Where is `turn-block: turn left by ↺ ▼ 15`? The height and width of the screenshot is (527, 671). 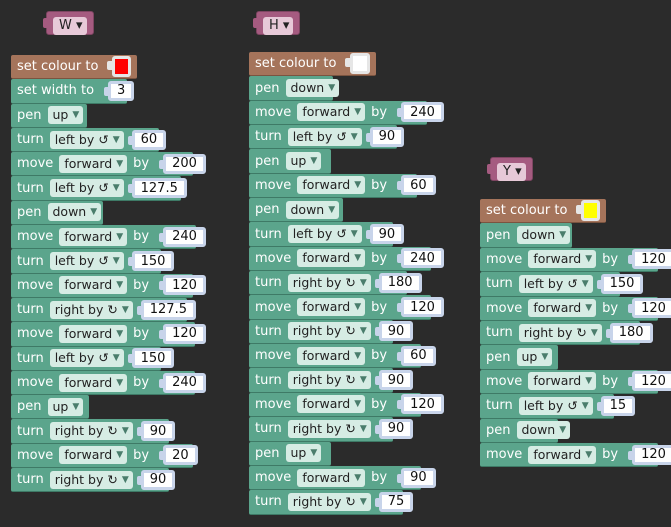 turn-block: turn left by ↺ ▼ 15 is located at coordinates (558, 406).